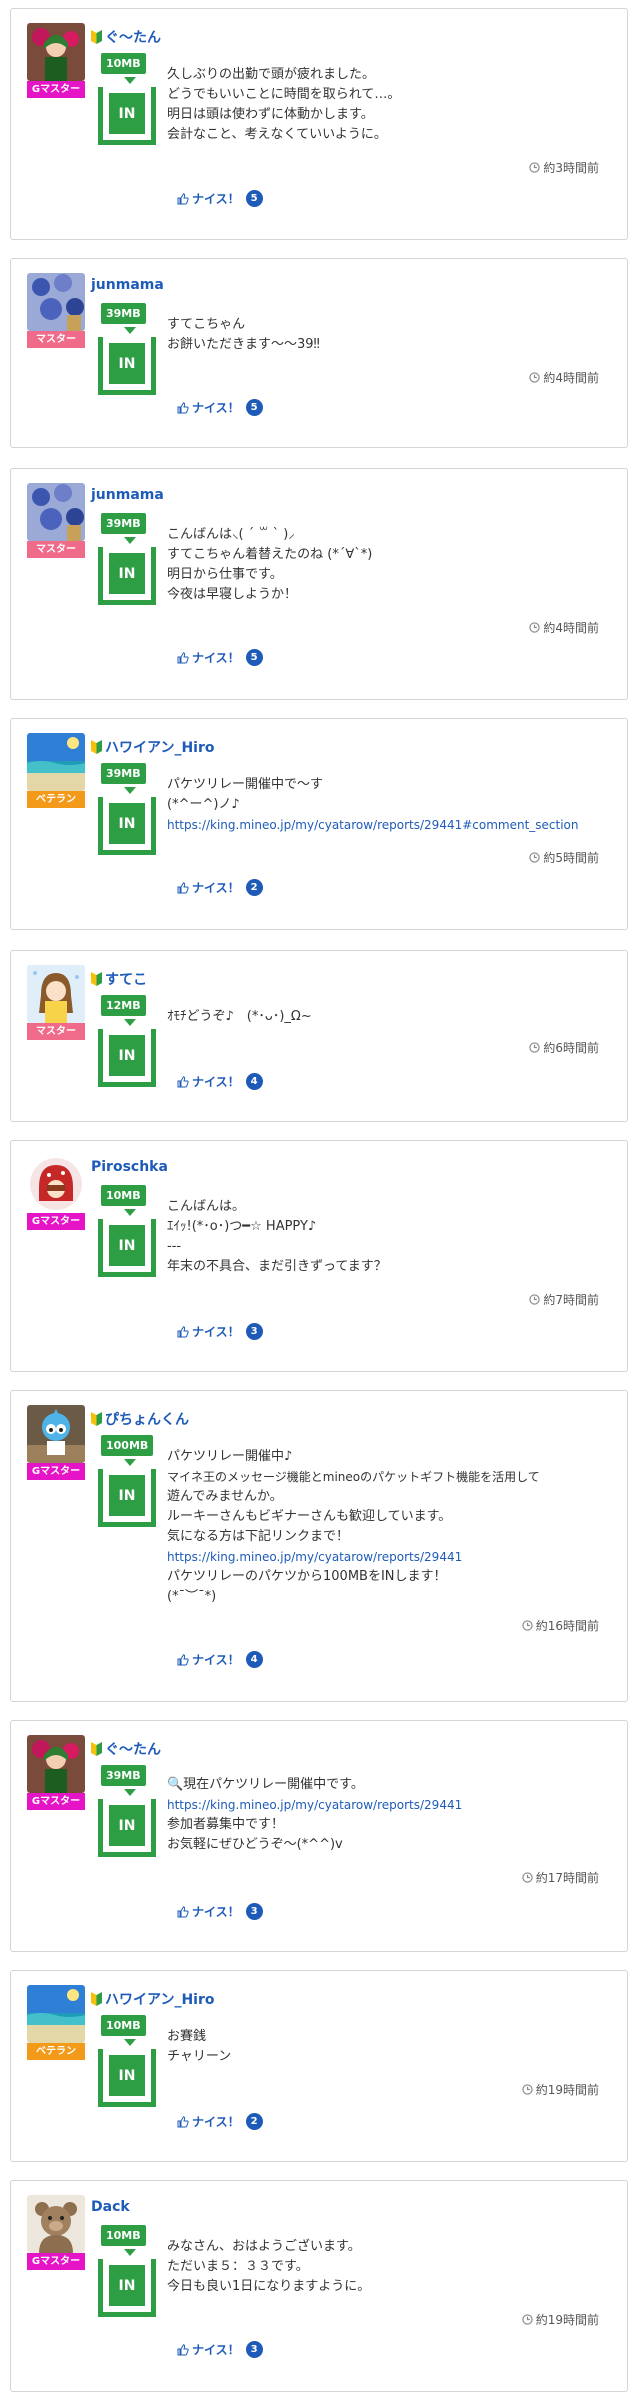 This screenshot has height=2402, width=640. What do you see at coordinates (123, 313) in the screenshot?
I see `packet-amount-badge: 39MB` at bounding box center [123, 313].